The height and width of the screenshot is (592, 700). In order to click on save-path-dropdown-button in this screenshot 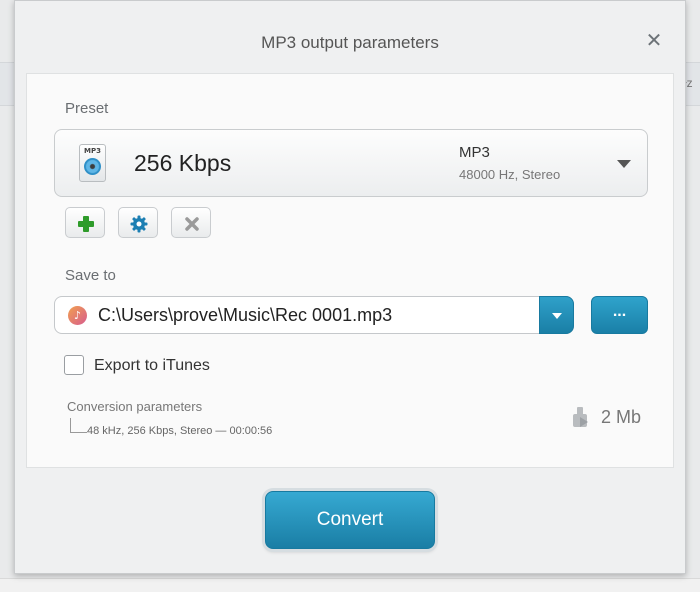, I will do `click(556, 315)`.